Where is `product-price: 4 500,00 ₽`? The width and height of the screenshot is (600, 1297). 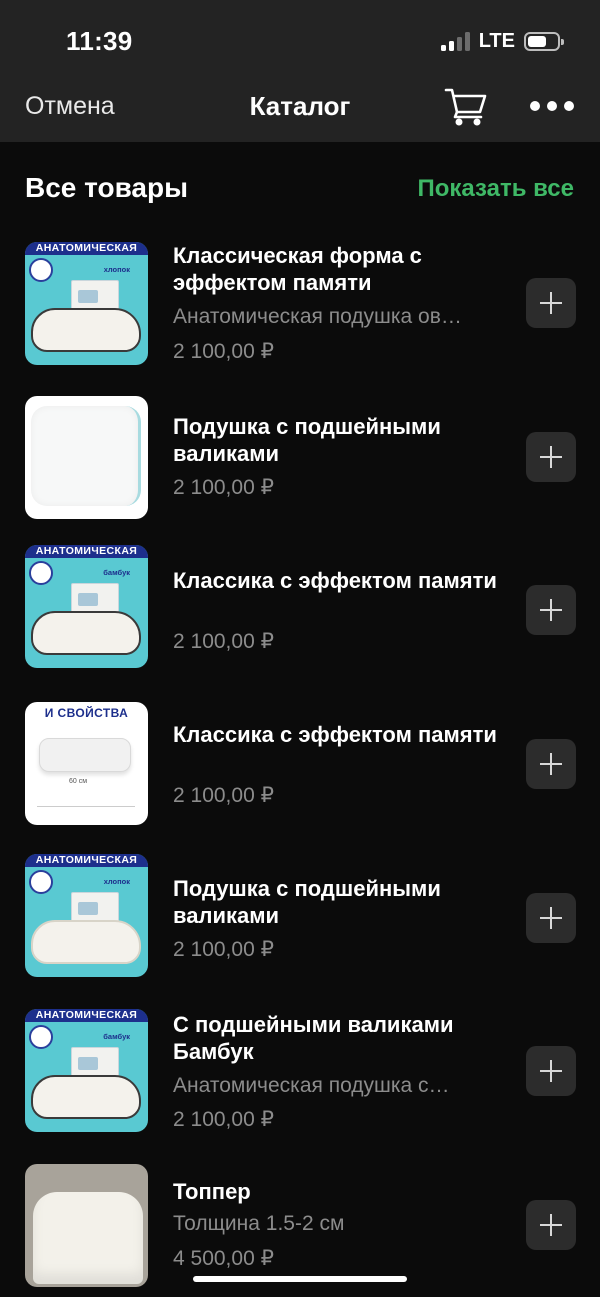
product-price: 4 500,00 ₽ is located at coordinates (223, 1258).